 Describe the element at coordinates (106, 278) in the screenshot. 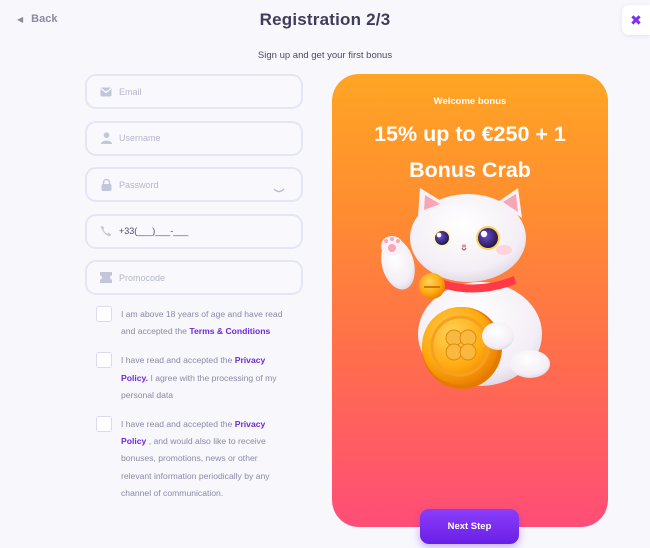

I see `ticket-icon` at that location.